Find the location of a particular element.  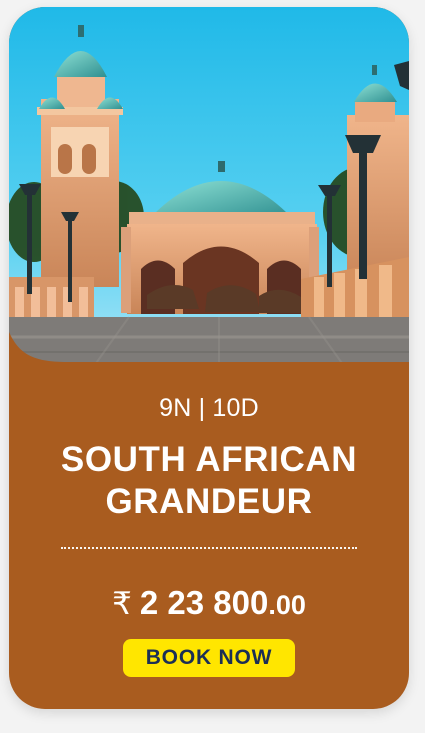

package-price: ₹2 23 800.00 is located at coordinates (209, 604).